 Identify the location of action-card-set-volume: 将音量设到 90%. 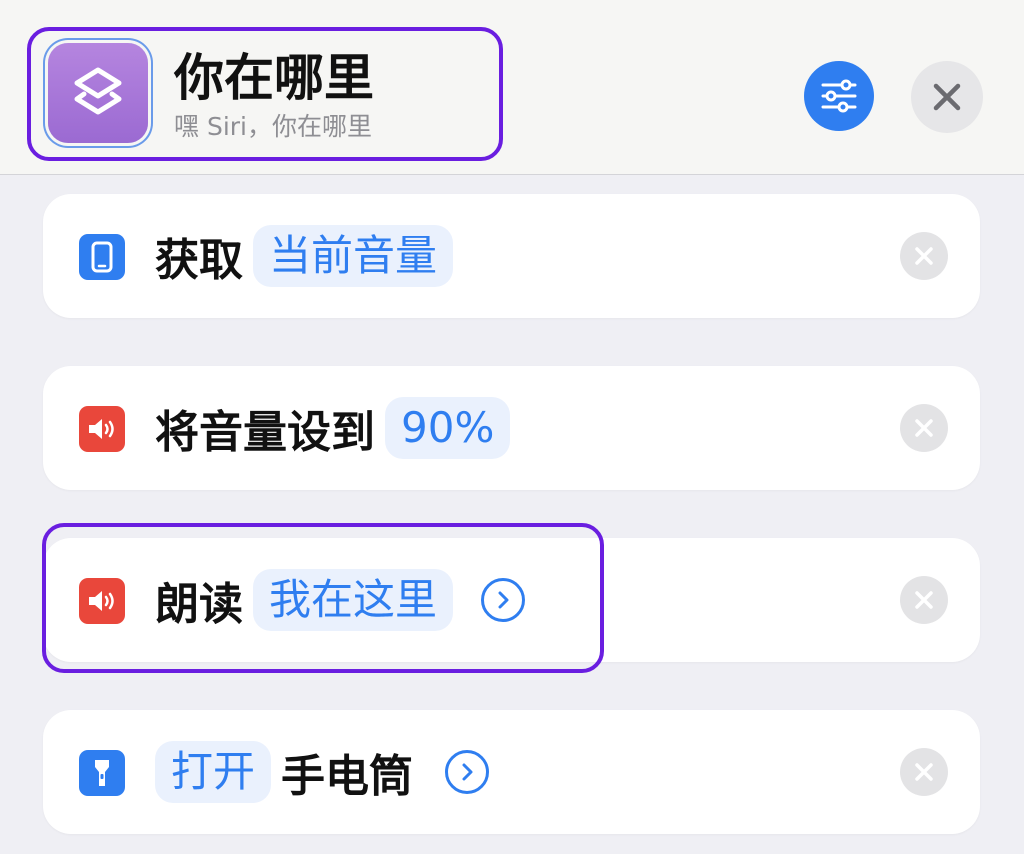
(511, 428).